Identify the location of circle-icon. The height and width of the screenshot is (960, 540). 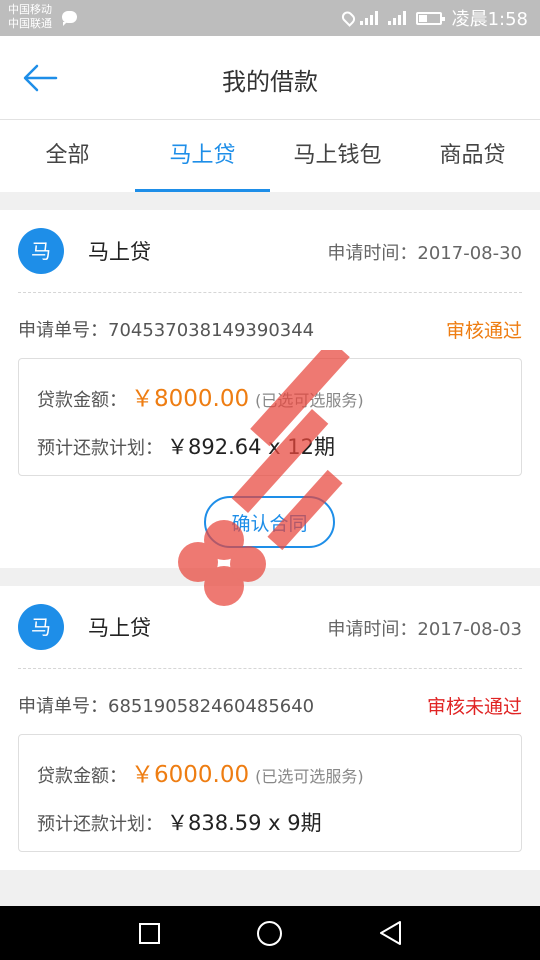
(269, 933).